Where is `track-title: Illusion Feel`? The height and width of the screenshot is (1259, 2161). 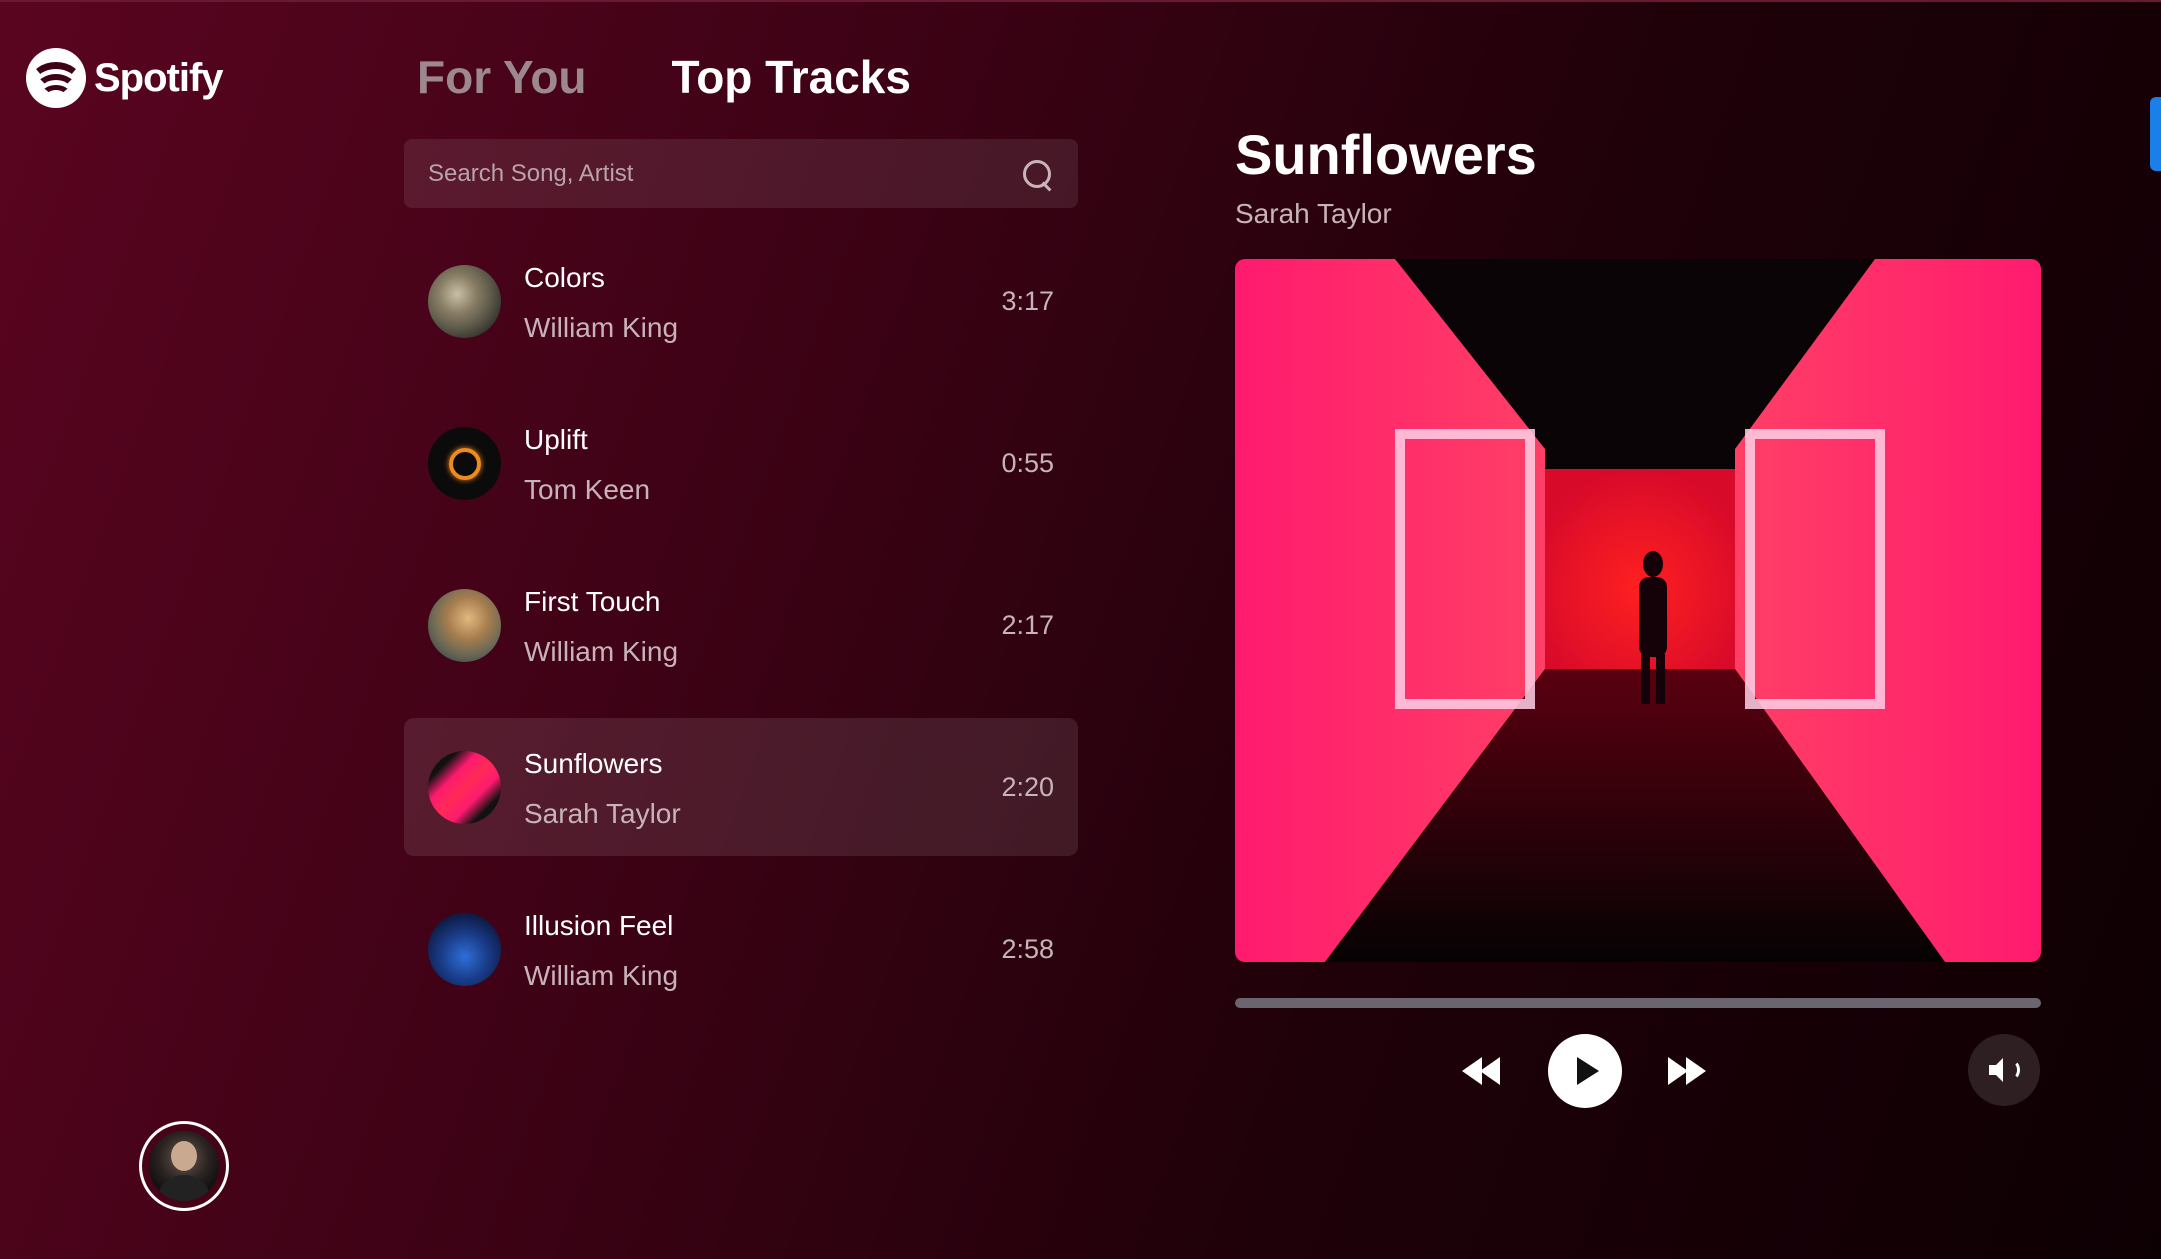
track-title: Illusion Feel is located at coordinates (599, 925).